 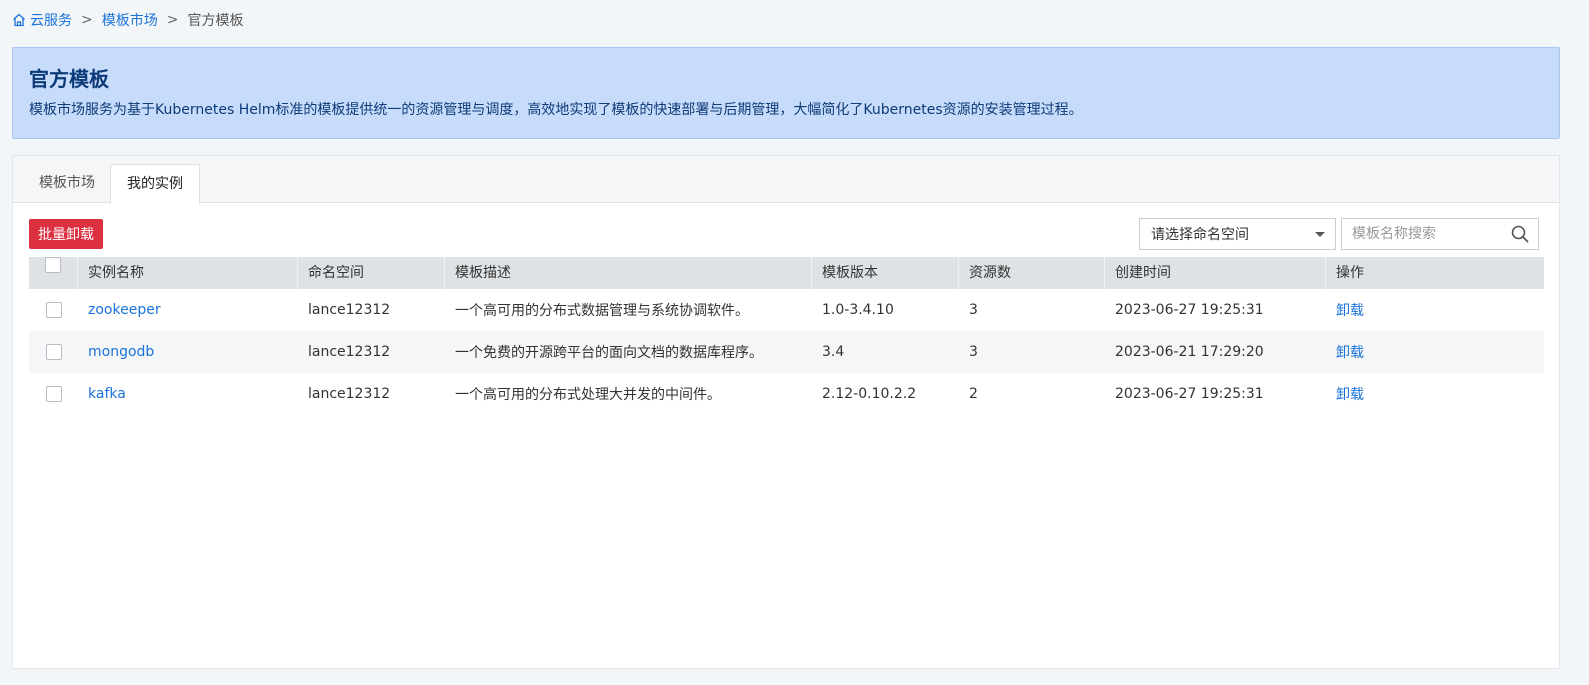 I want to click on version-cell: 2.12-0.10.2.2, so click(x=869, y=394).